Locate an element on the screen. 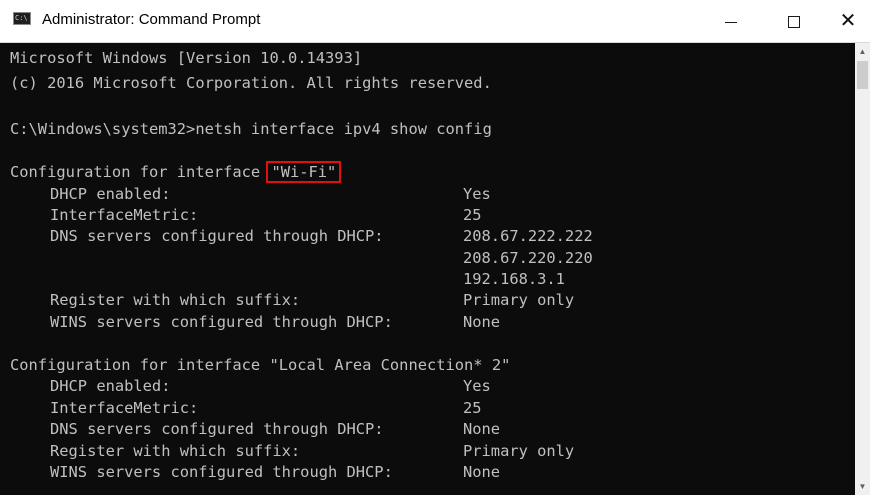  close-button: ✕ is located at coordinates (847, 21).